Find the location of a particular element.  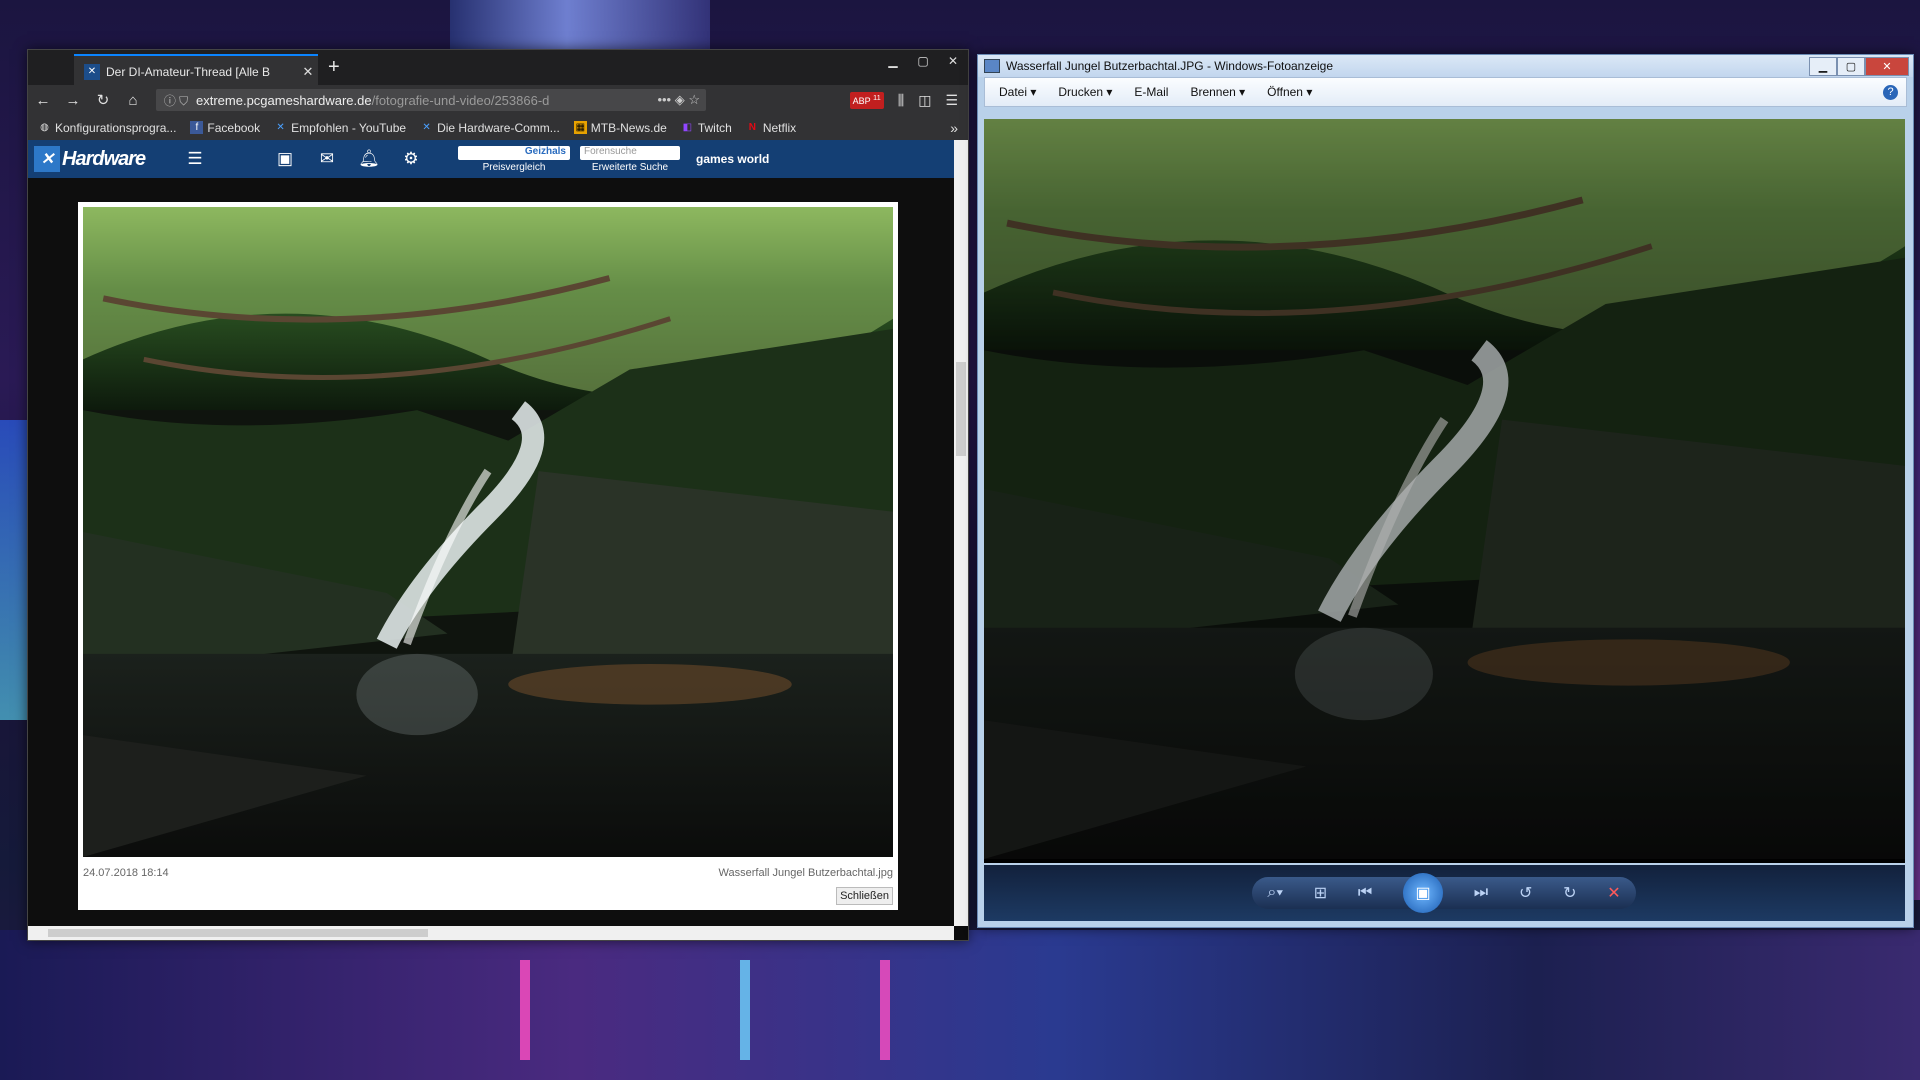

geizhals-search: Geizhals Preisvergleich is located at coordinates (514, 159).